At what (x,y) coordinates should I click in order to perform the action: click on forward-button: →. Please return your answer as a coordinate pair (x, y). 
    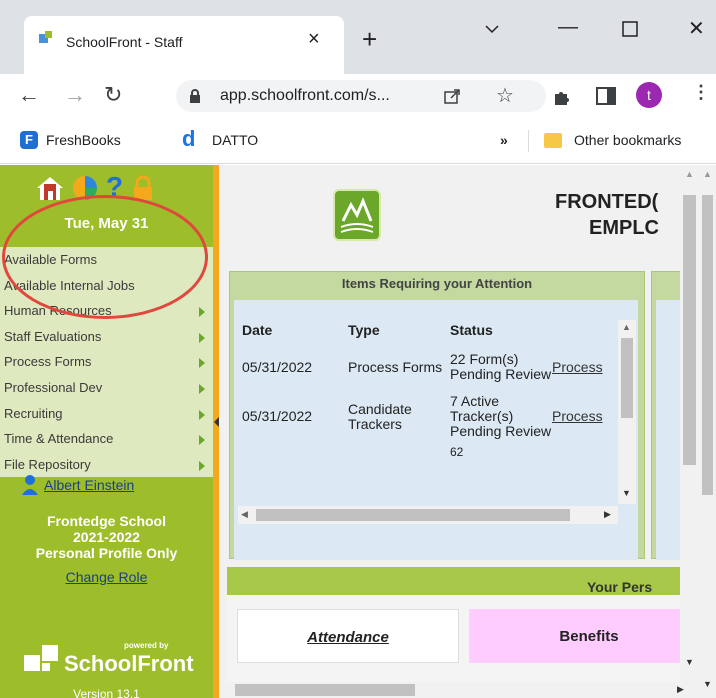
    Looking at the image, I should click on (75, 95).